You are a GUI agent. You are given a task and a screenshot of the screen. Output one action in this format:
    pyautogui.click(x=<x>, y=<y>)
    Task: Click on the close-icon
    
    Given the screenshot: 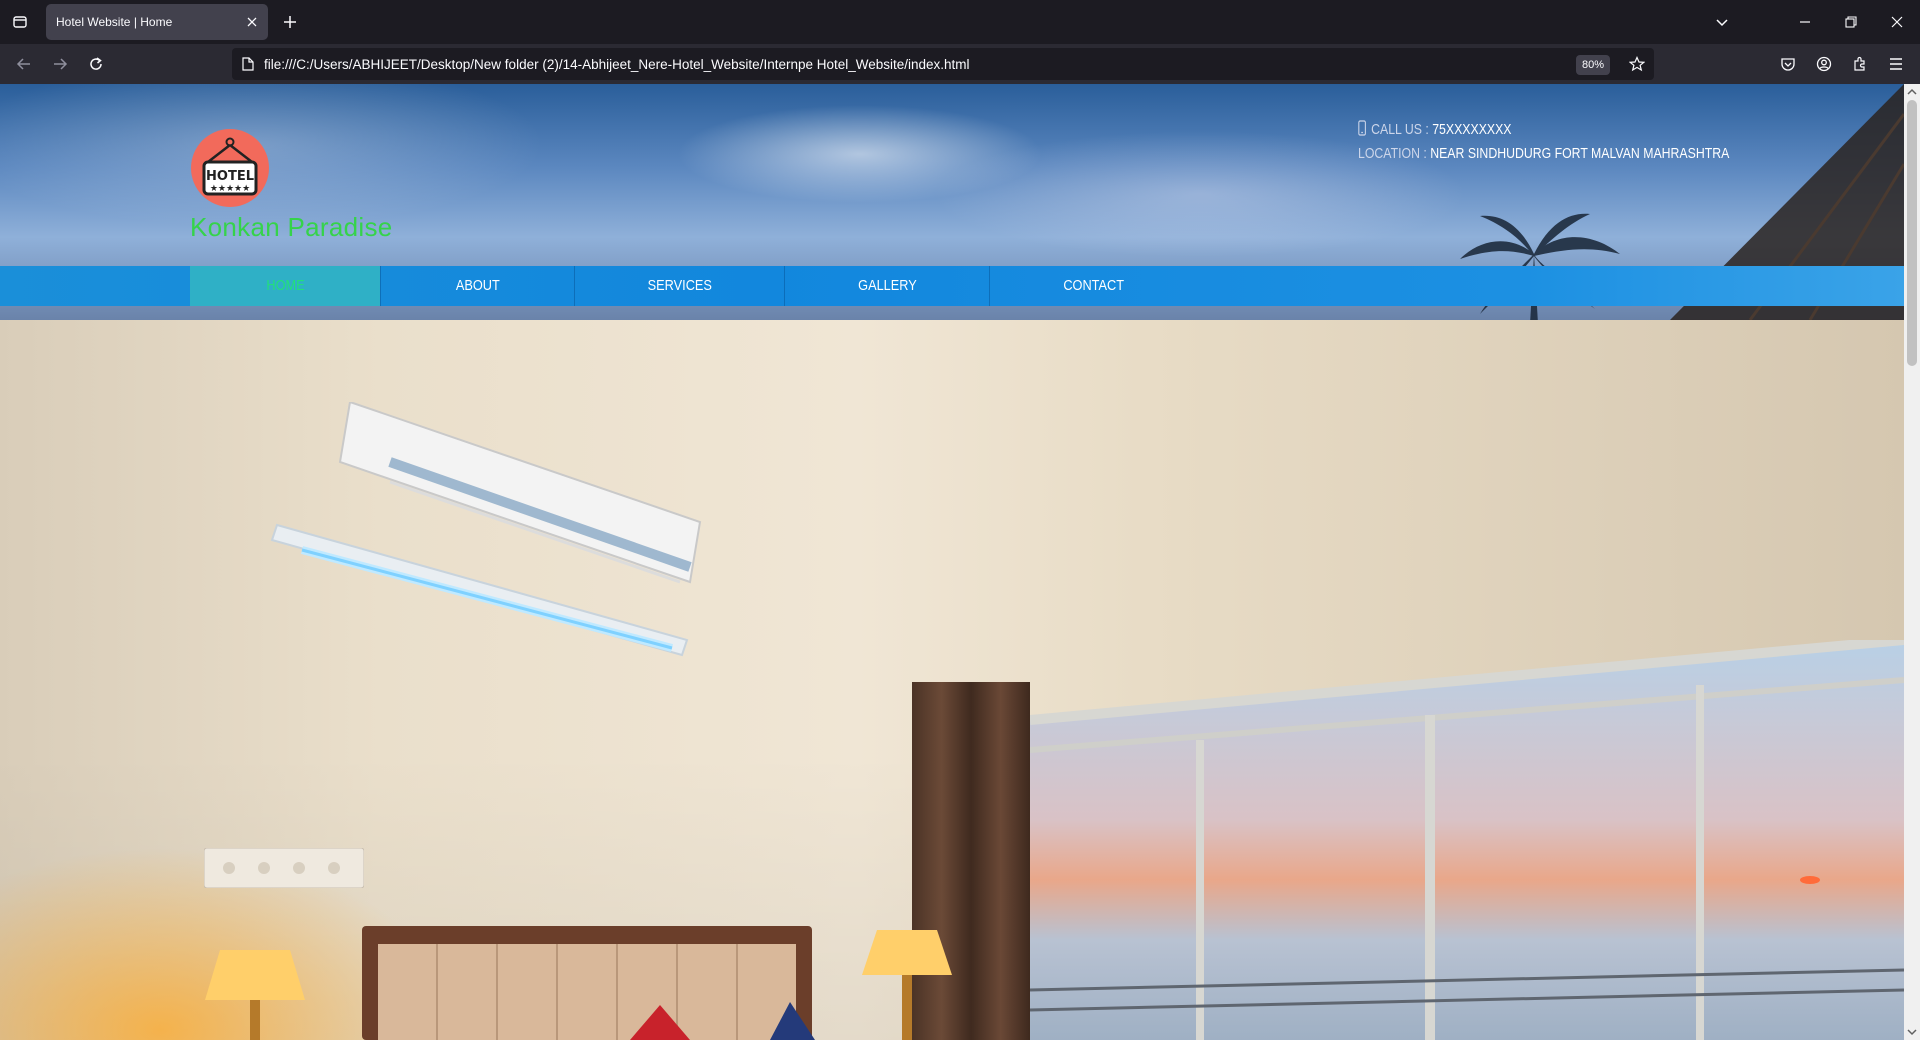 What is the action you would take?
    pyautogui.click(x=252, y=22)
    